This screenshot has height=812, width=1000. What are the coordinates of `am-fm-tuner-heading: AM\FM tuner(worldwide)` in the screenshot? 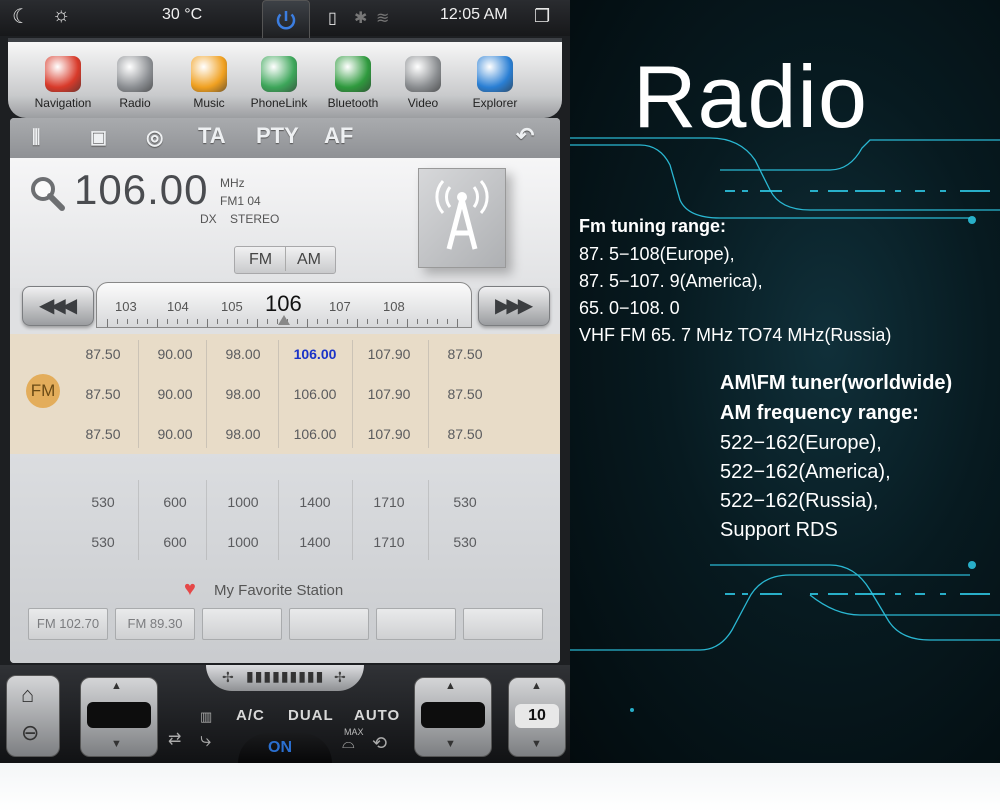 It's located at (836, 383).